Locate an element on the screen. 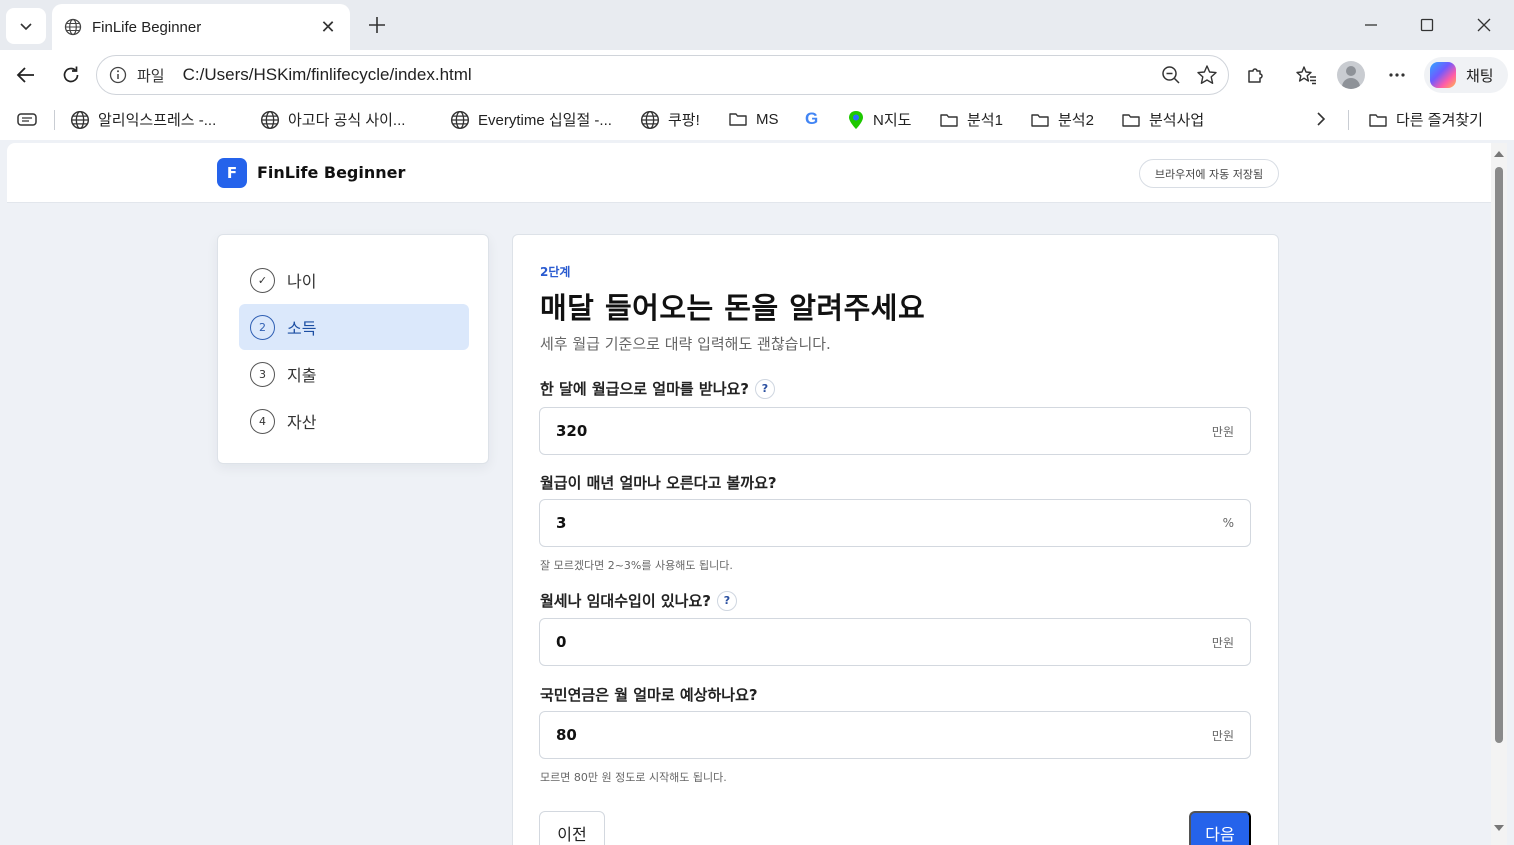  other-bookmarks-folder: 다른 즐겨찾기 is located at coordinates (1425, 119).